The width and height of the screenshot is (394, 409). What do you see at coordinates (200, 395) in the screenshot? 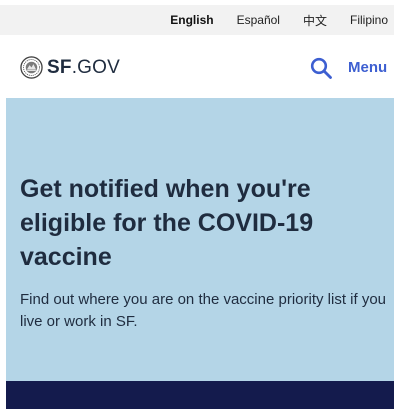
I see `navy-section-band` at bounding box center [200, 395].